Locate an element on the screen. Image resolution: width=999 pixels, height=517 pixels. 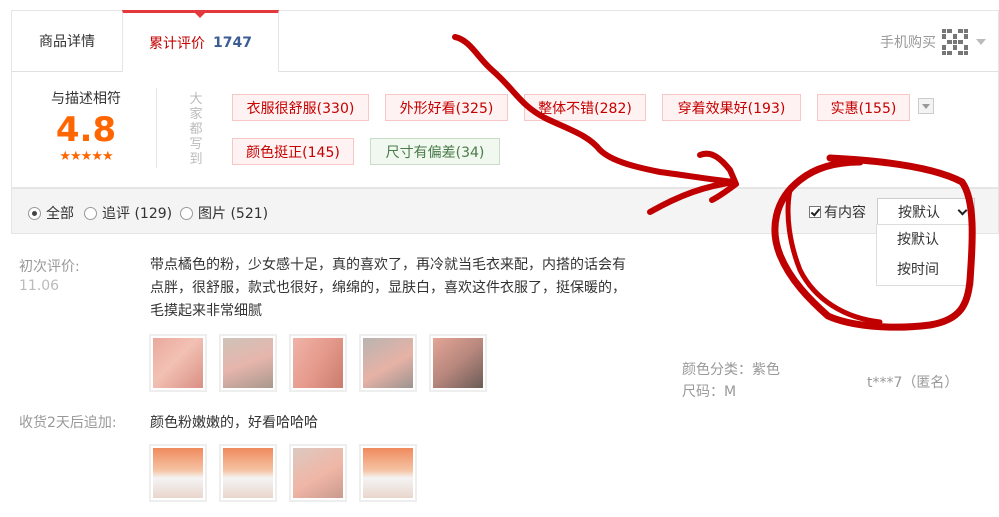
tab-bar: 商品详情 累计评价 1747 手机购买 is located at coordinates (505, 41).